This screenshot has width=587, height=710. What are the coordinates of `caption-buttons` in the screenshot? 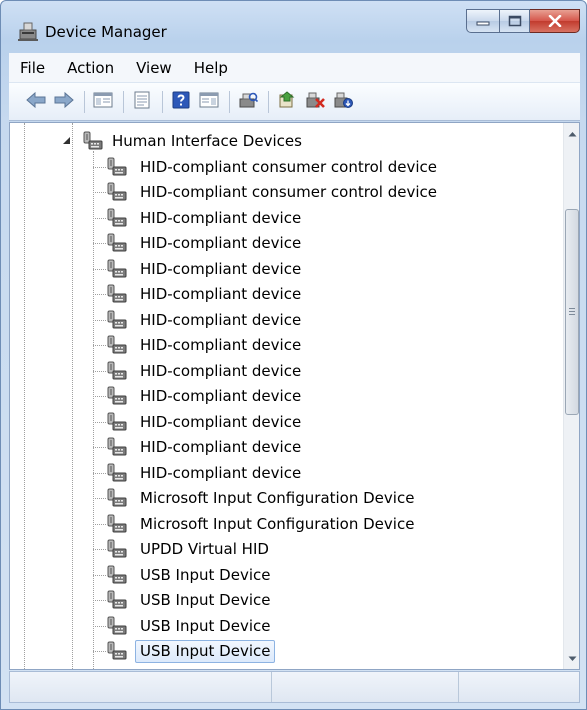 It's located at (523, 22).